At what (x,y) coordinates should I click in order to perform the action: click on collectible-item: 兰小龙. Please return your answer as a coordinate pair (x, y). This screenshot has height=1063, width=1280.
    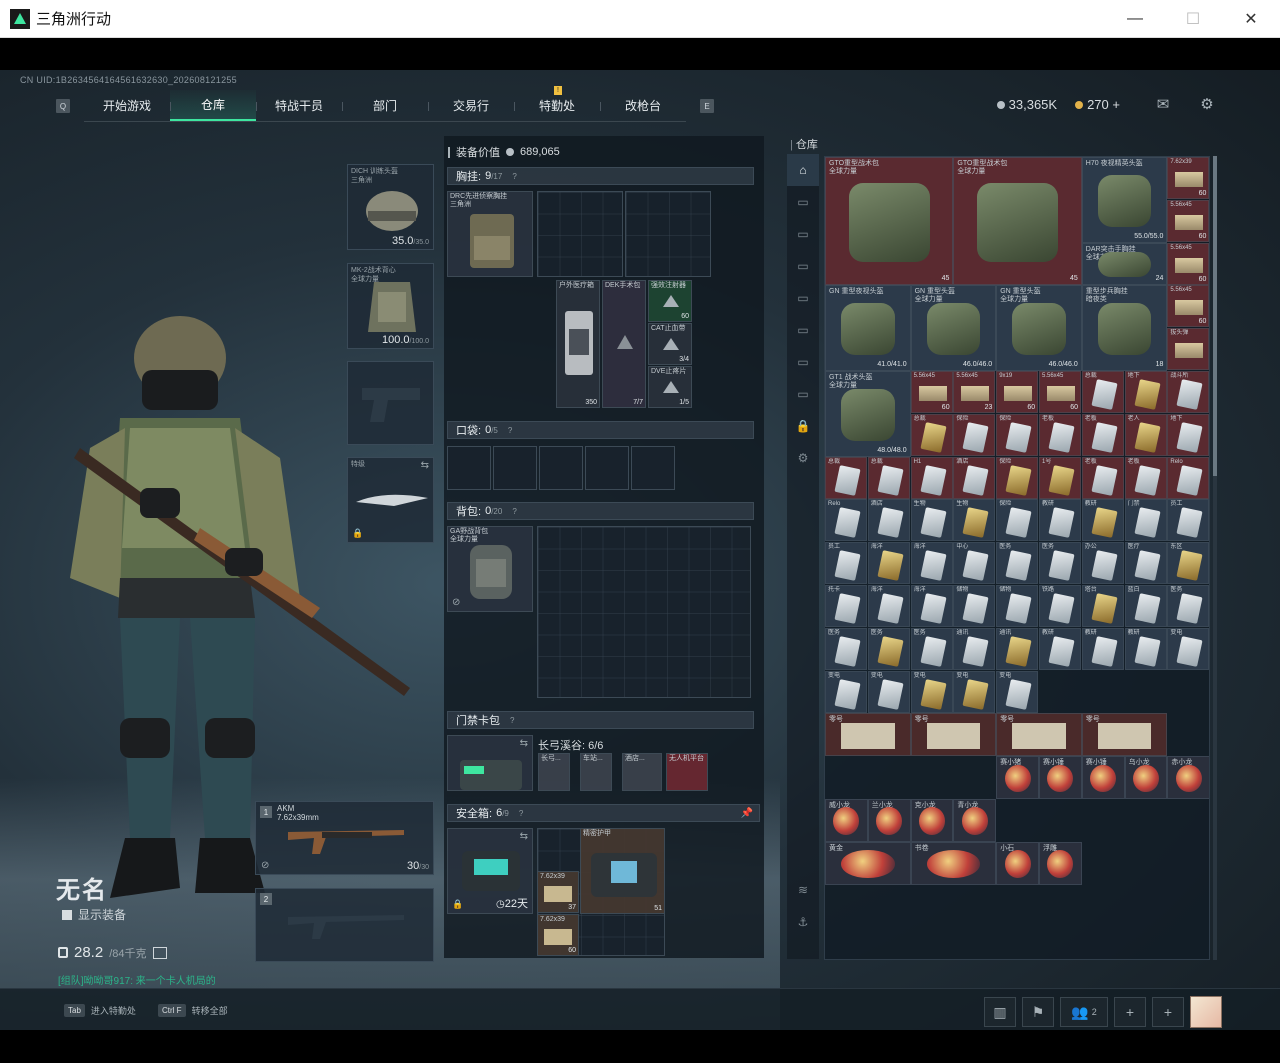
    Looking at the image, I should click on (889, 820).